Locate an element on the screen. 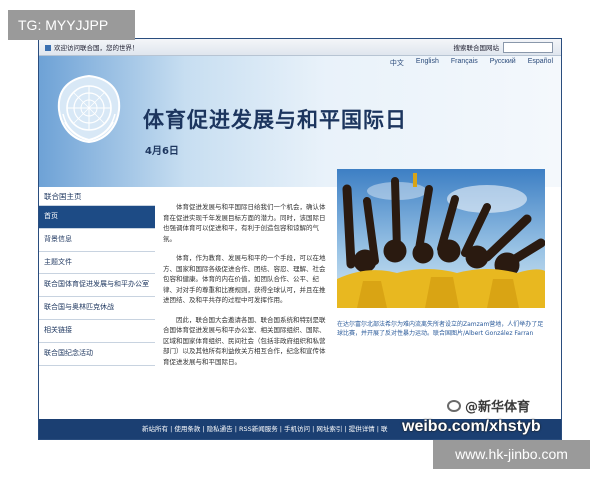  telegram-watermark-badge: TG: MYYJJPP is located at coordinates (71, 25).